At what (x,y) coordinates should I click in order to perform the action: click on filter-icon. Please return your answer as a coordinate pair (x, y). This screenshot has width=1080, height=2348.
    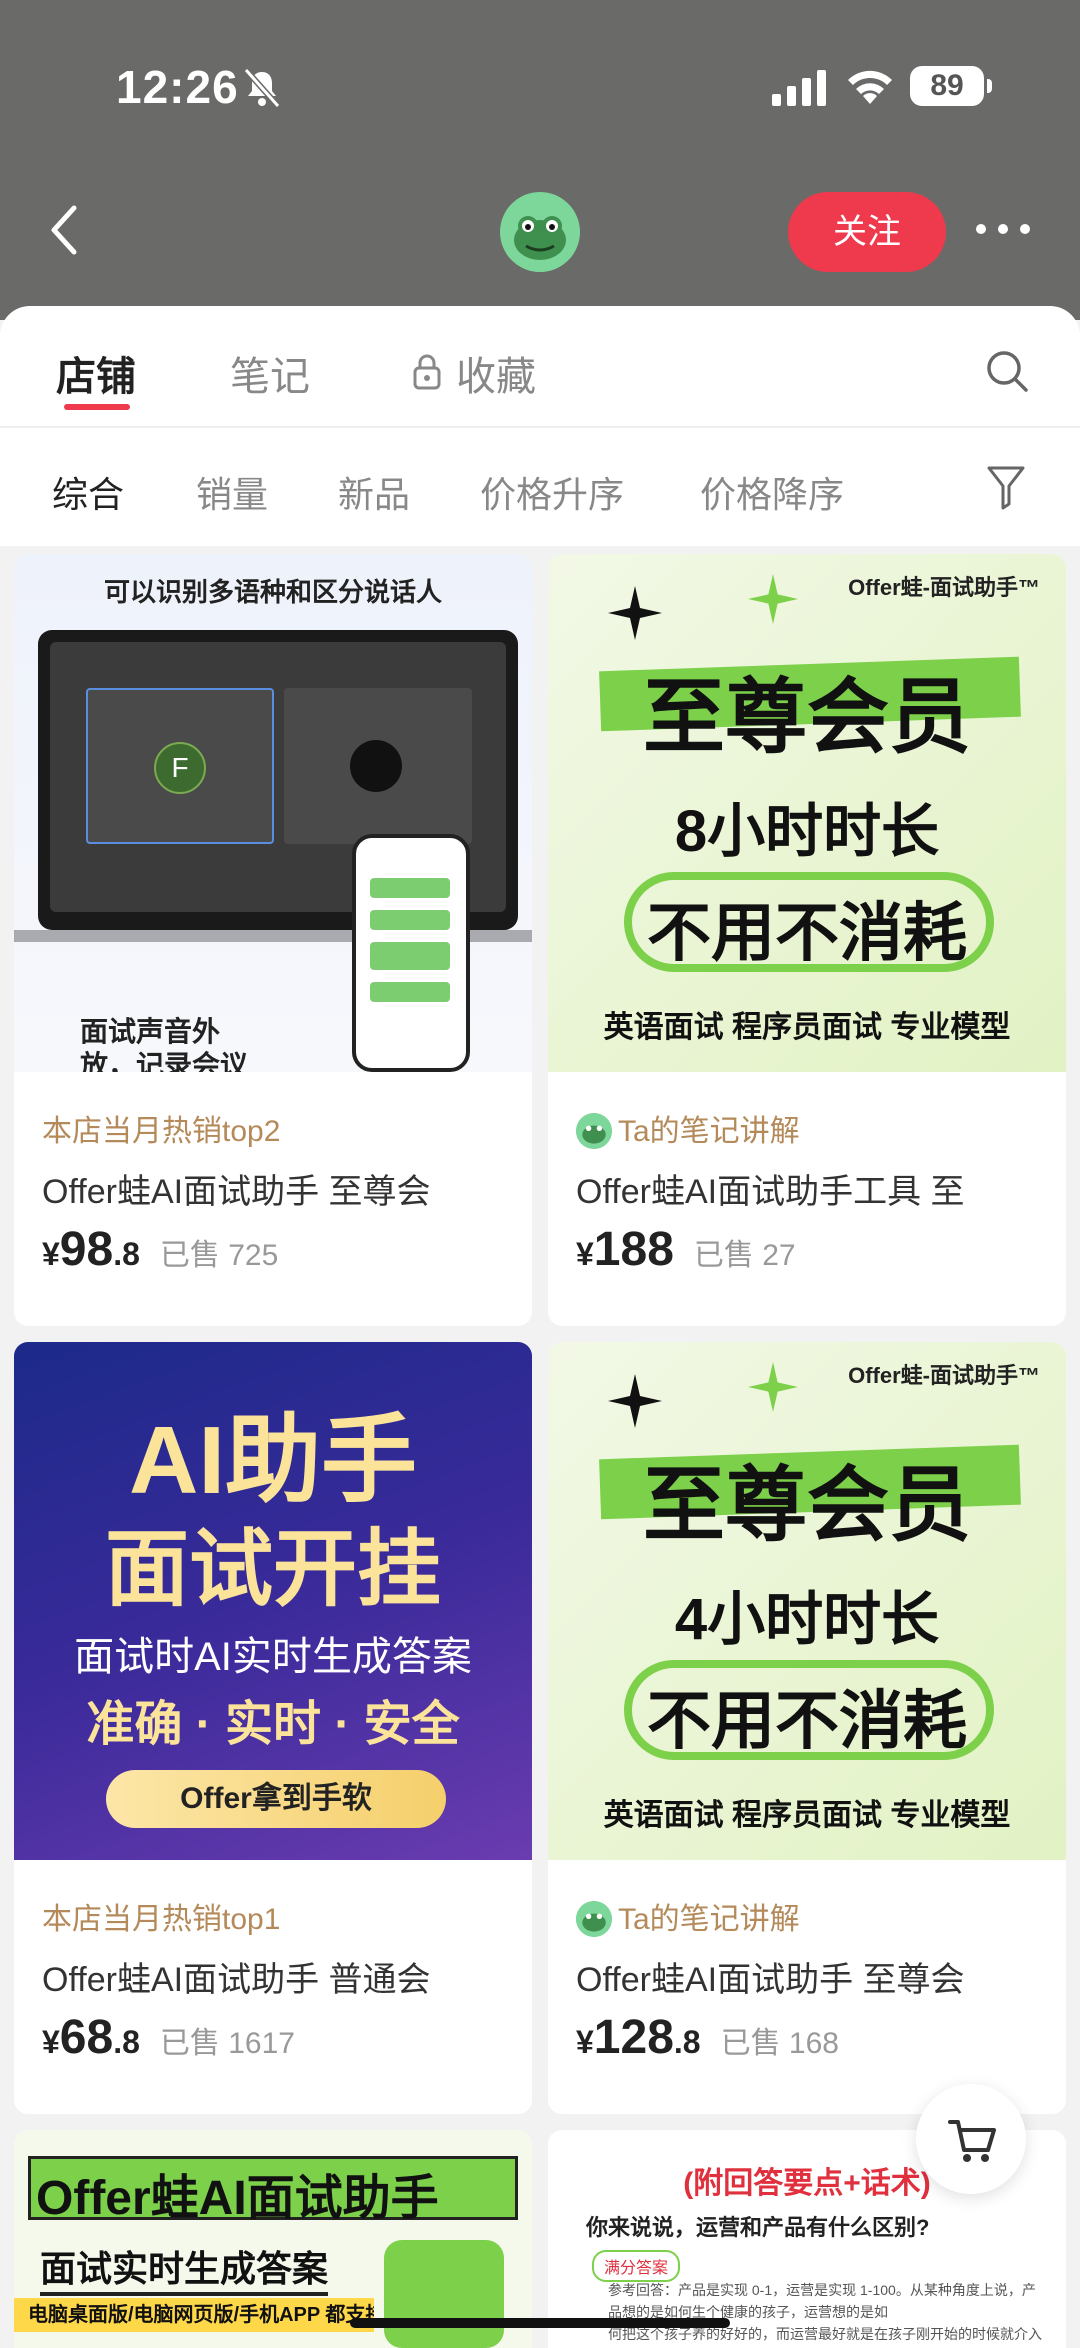
    Looking at the image, I should click on (1006, 487).